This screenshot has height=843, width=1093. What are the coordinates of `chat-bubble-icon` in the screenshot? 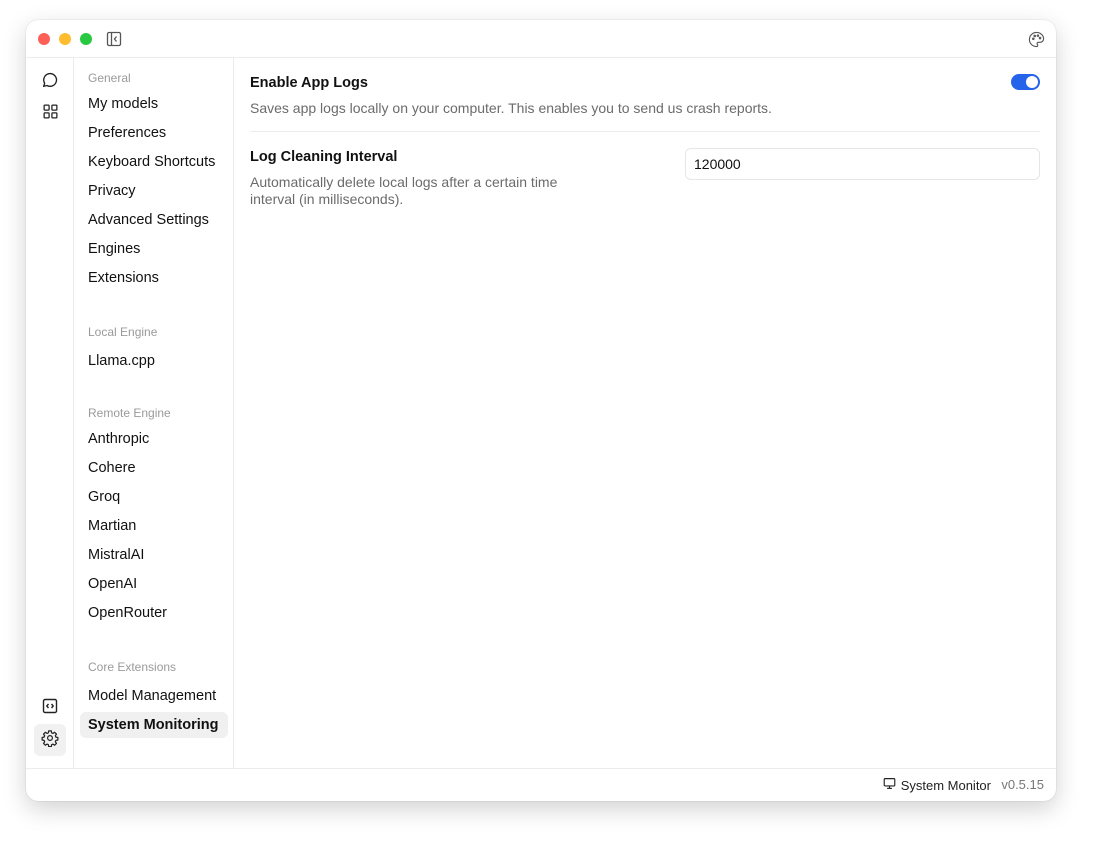 It's located at (50, 82).